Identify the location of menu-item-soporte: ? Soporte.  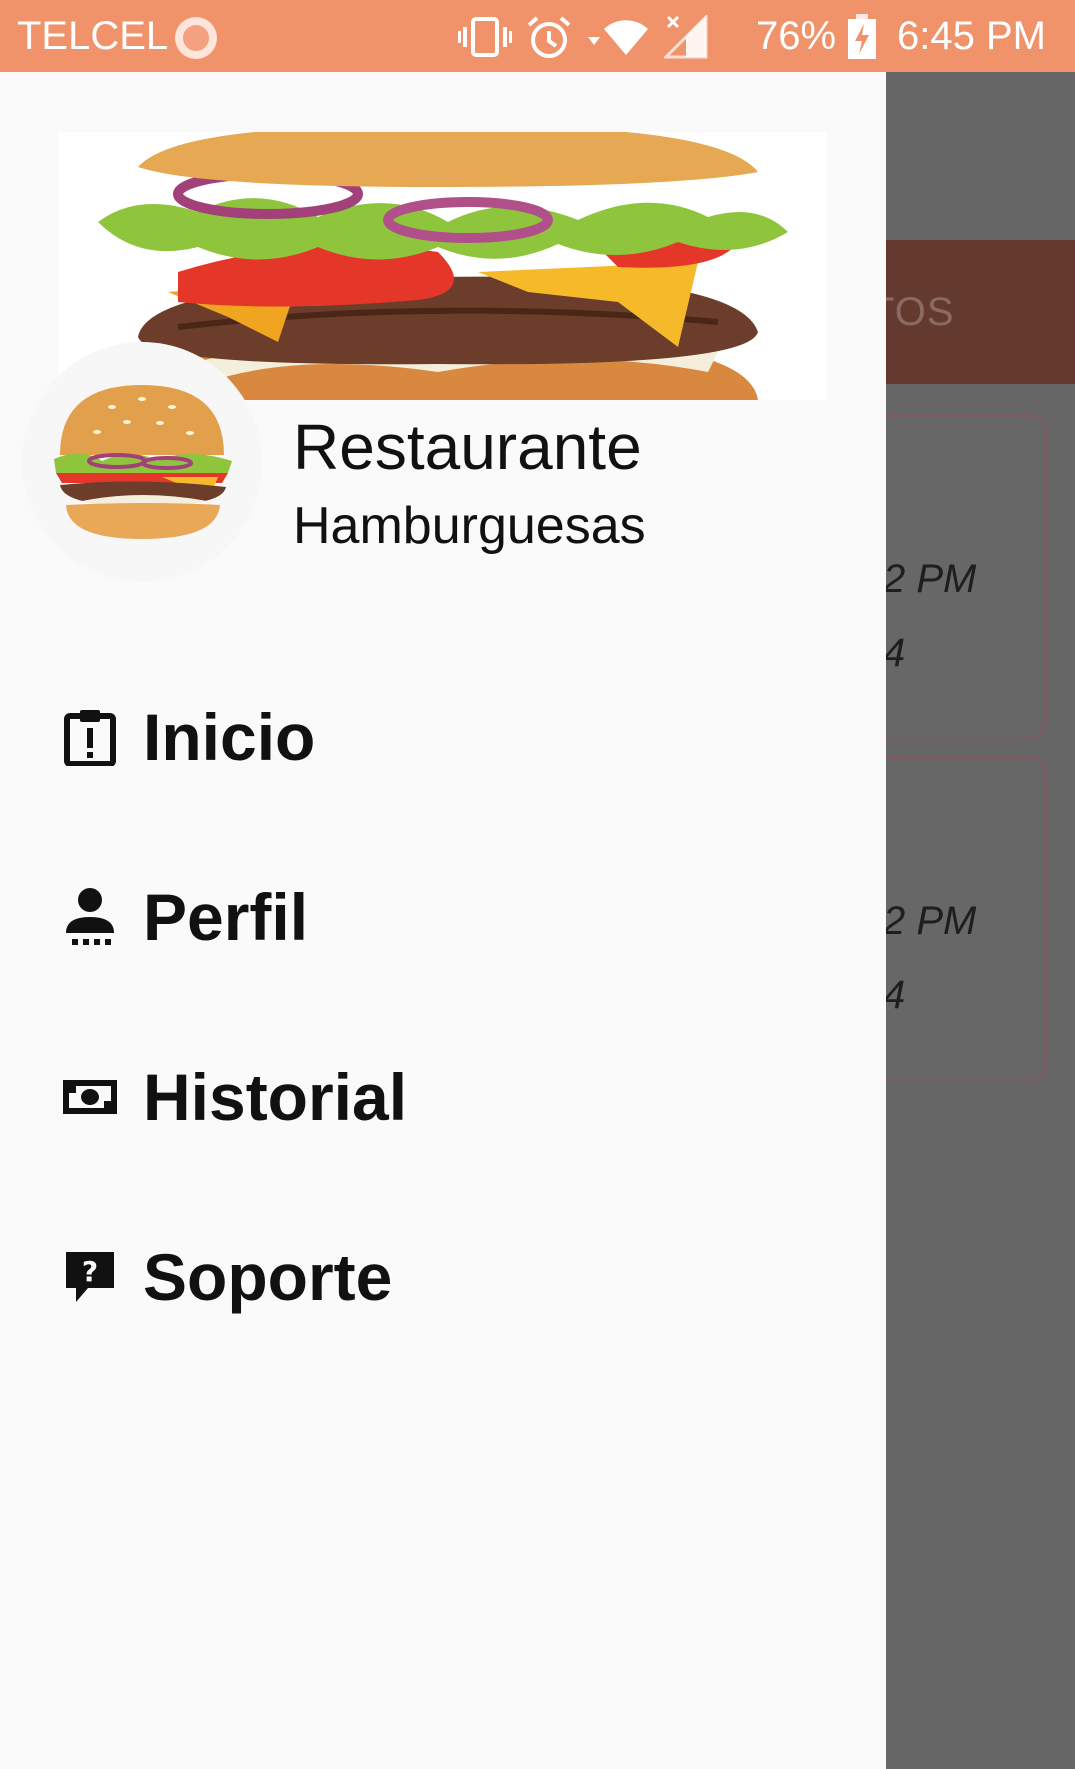
(443, 1277).